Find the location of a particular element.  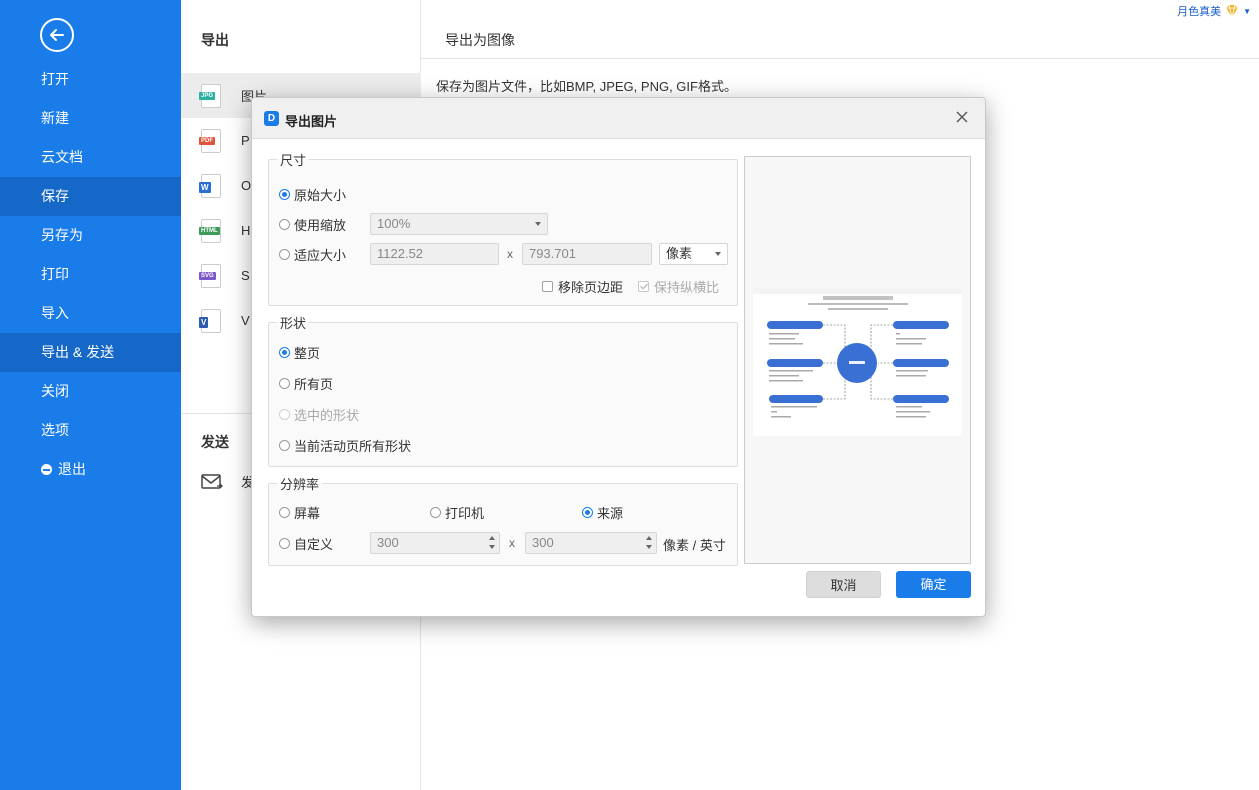

scale-select: 100% is located at coordinates (459, 224).